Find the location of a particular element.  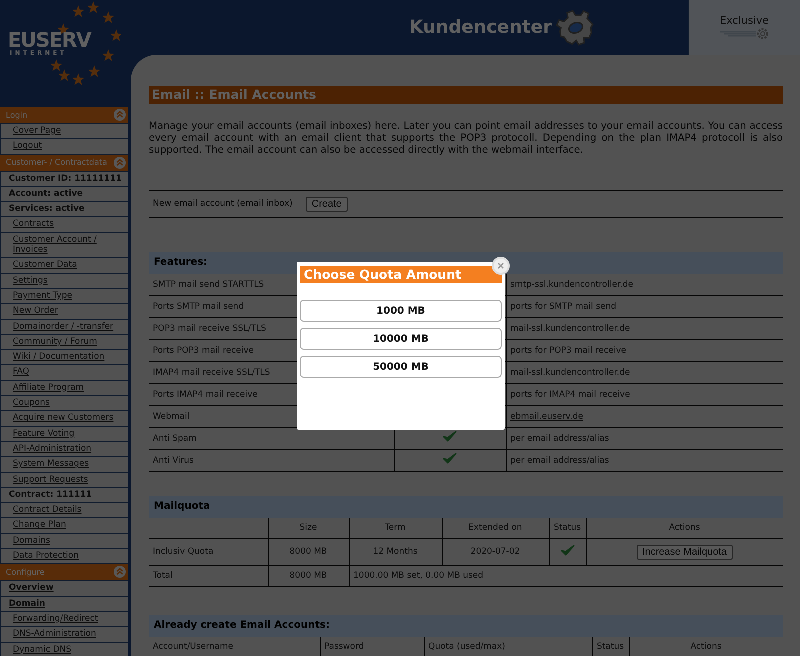

section-header: Already create Email Accounts: is located at coordinates (466, 626).